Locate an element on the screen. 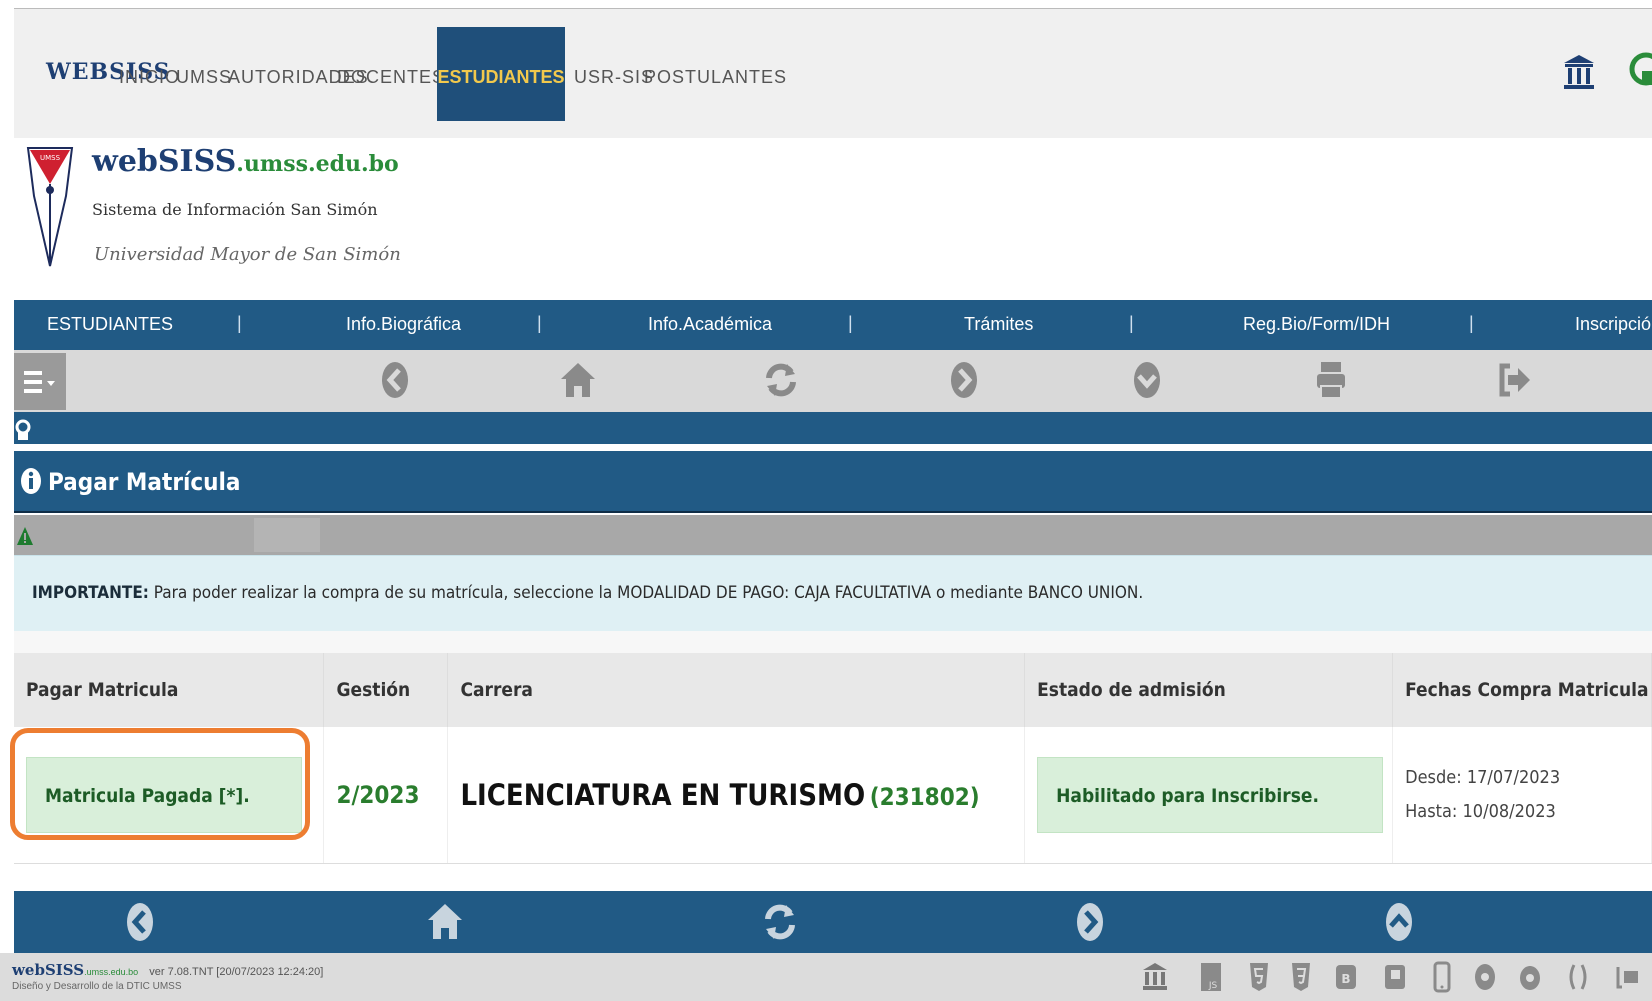 The image size is (1652, 1001). carrera-code: (231802) is located at coordinates (924, 796).